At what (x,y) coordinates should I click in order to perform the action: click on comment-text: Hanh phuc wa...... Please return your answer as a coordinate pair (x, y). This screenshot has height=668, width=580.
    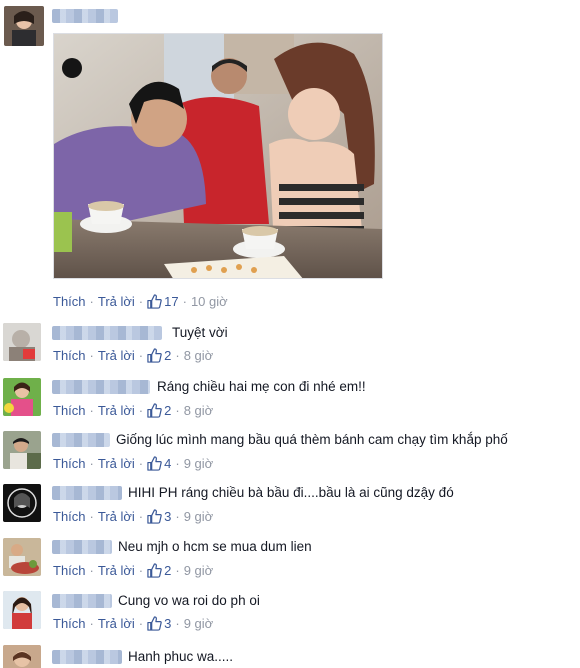
    Looking at the image, I should click on (181, 656).